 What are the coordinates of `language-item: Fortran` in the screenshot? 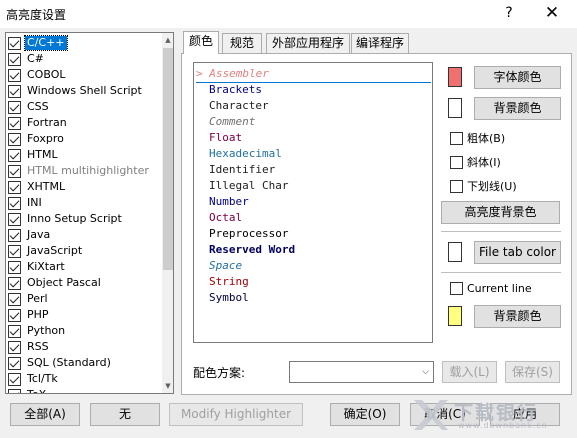 It's located at (84, 123).